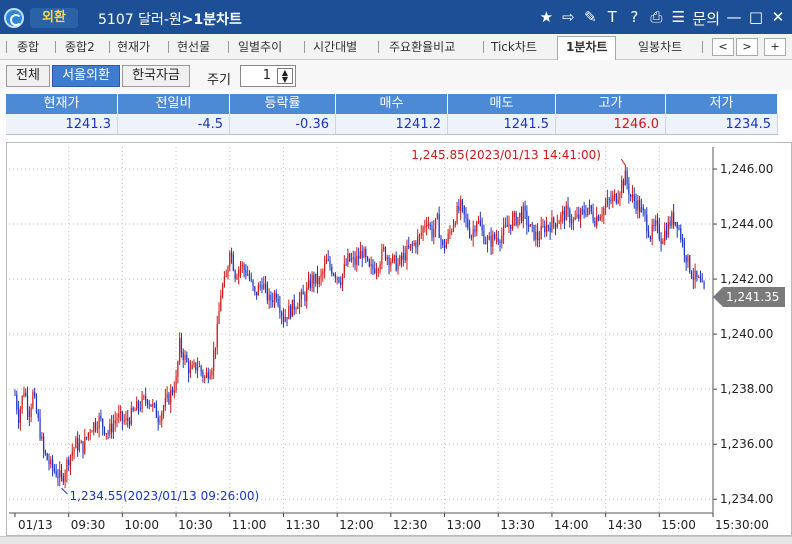  Describe the element at coordinates (28, 76) in the screenshot. I see `market-all-button: 전체` at that location.